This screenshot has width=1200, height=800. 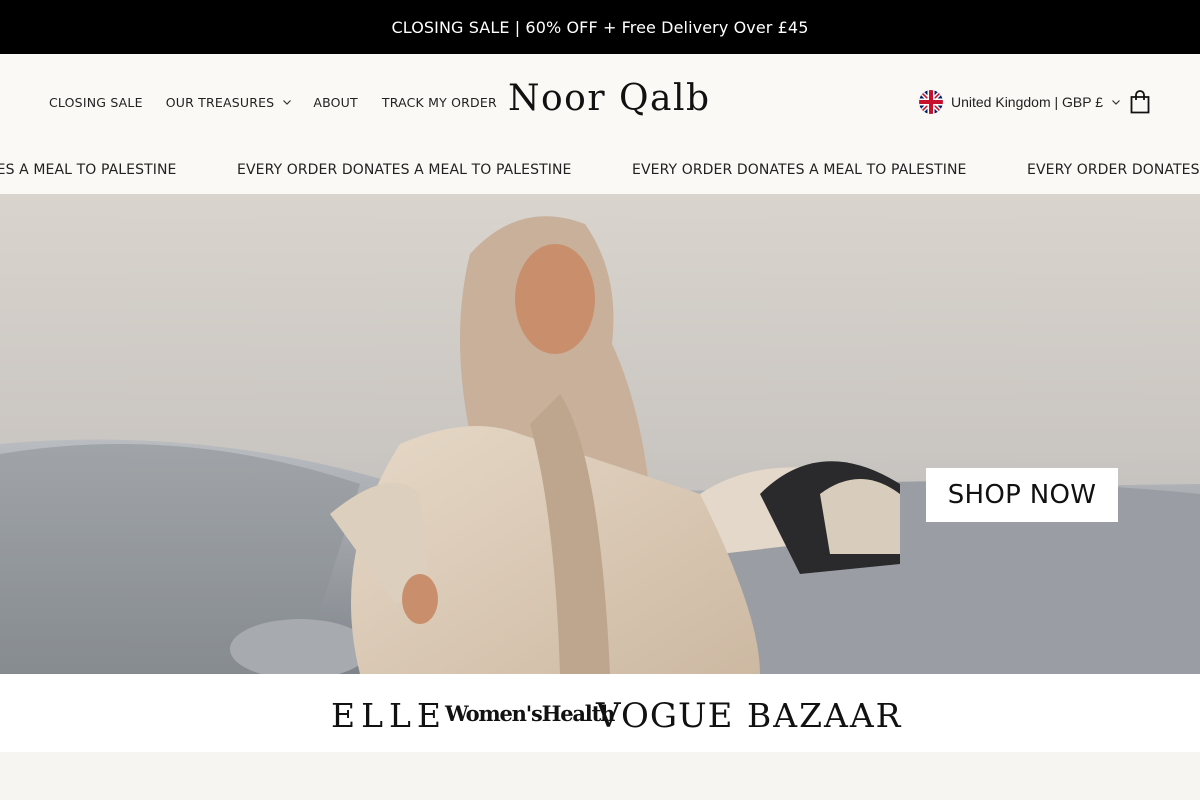 What do you see at coordinates (335, 102) in the screenshot?
I see `nav-item-about: ABOUT` at bounding box center [335, 102].